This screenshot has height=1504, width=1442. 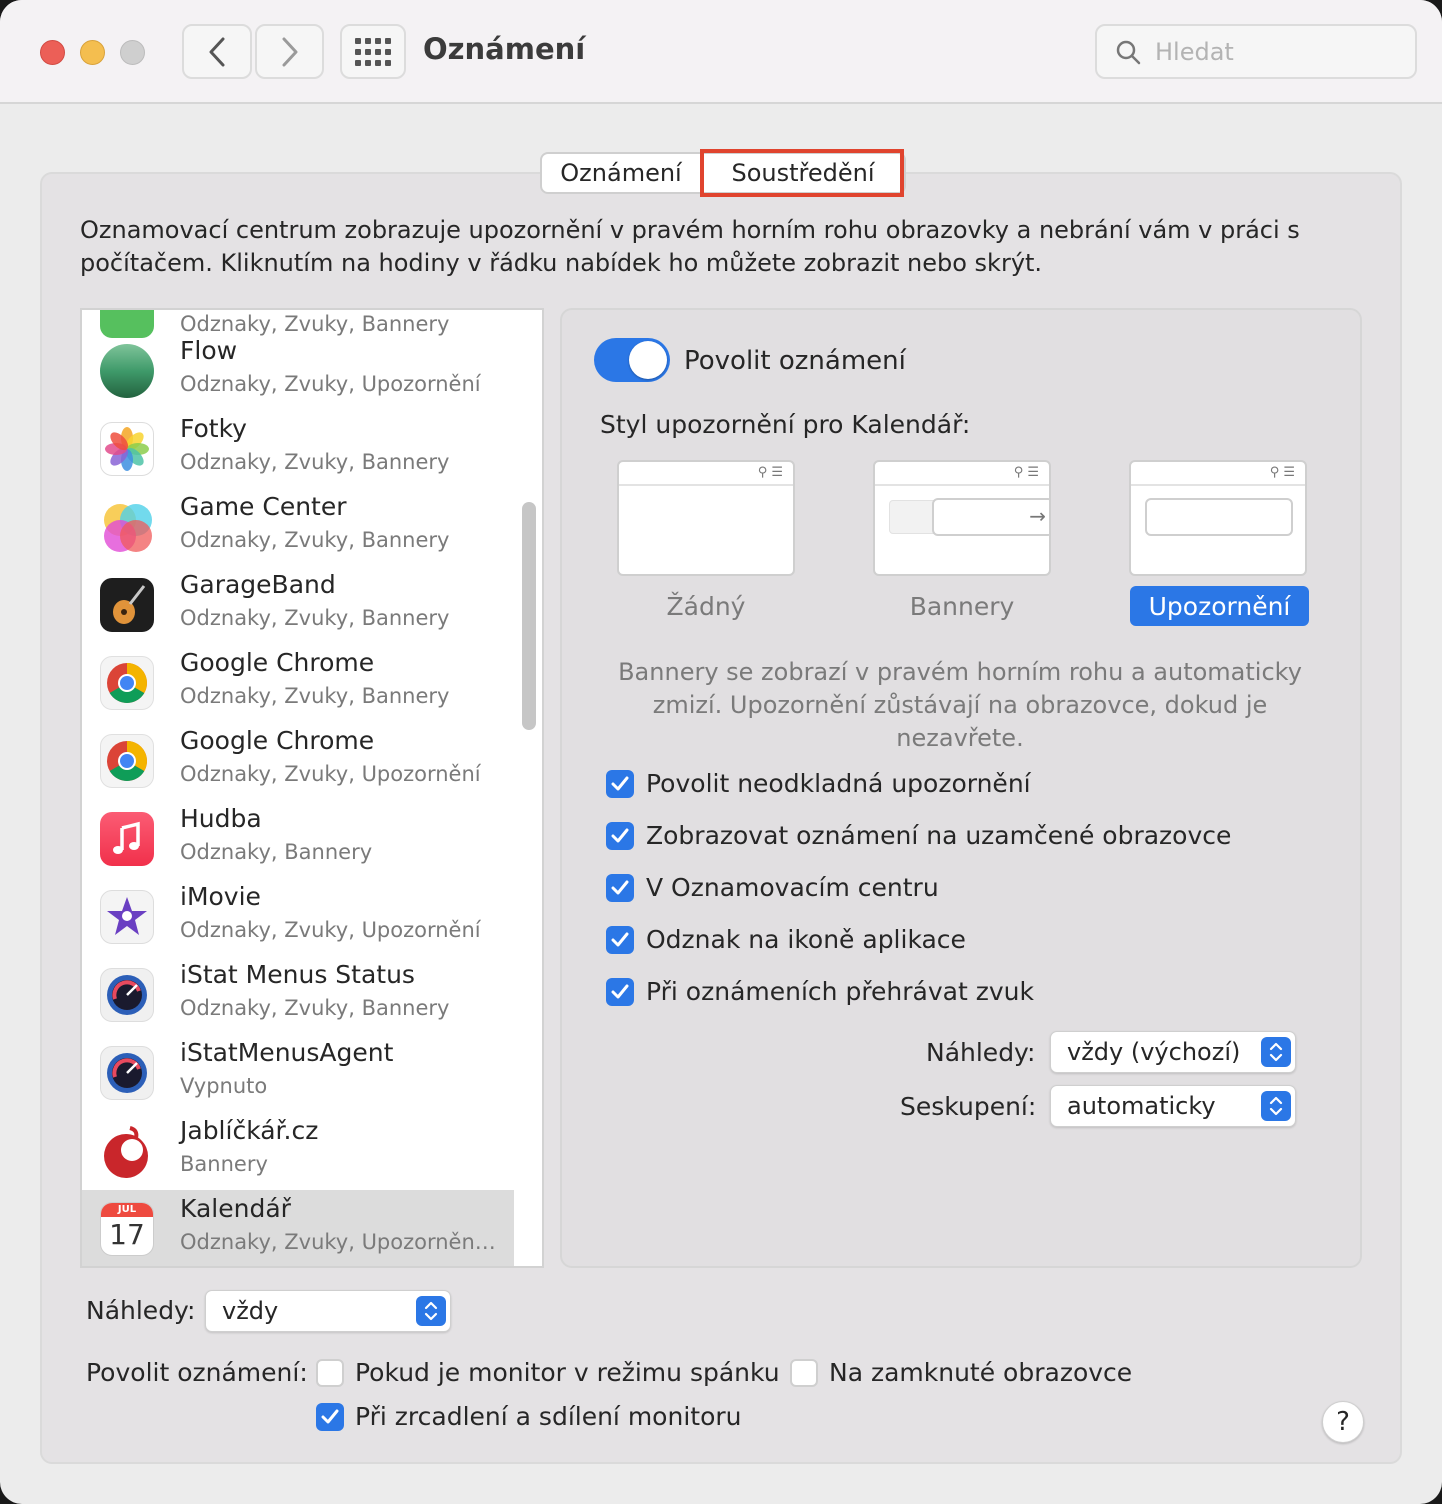 What do you see at coordinates (298, 449) in the screenshot?
I see `list-item: Fotky Odznaky, Zvuky, Bannery` at bounding box center [298, 449].